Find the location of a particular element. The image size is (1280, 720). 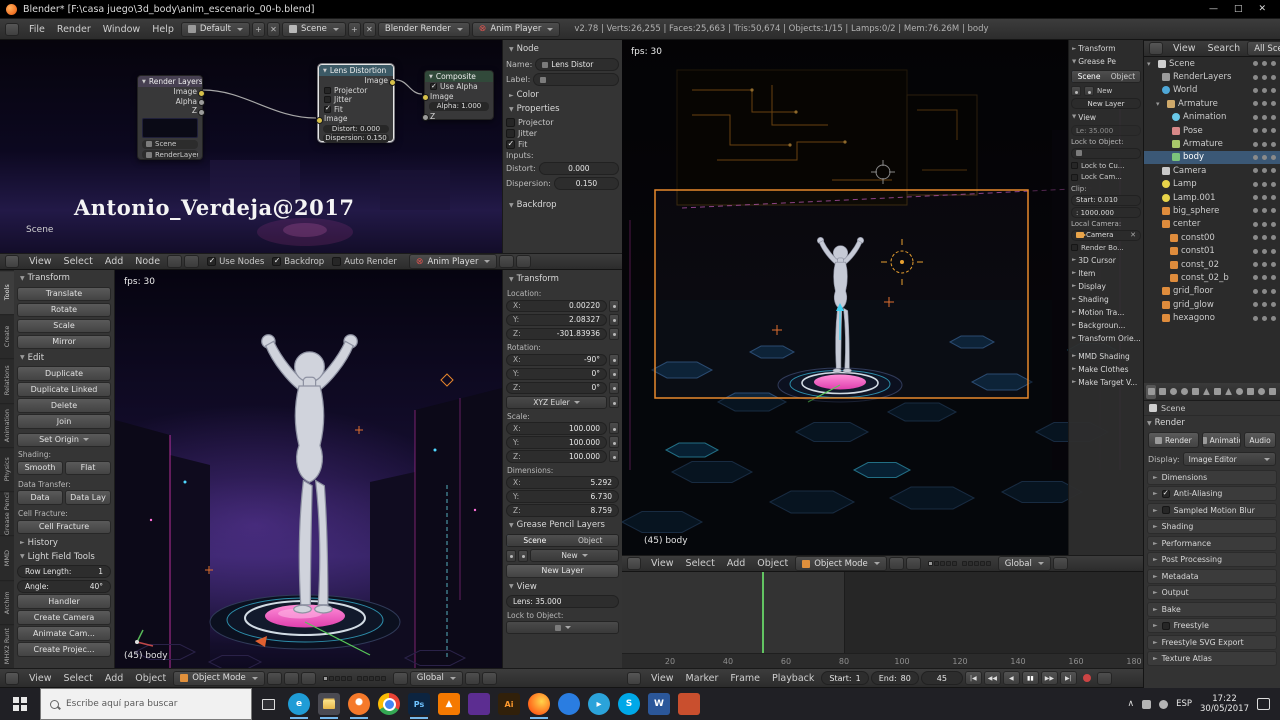

rotate-button: Rotate is located at coordinates (64, 309).